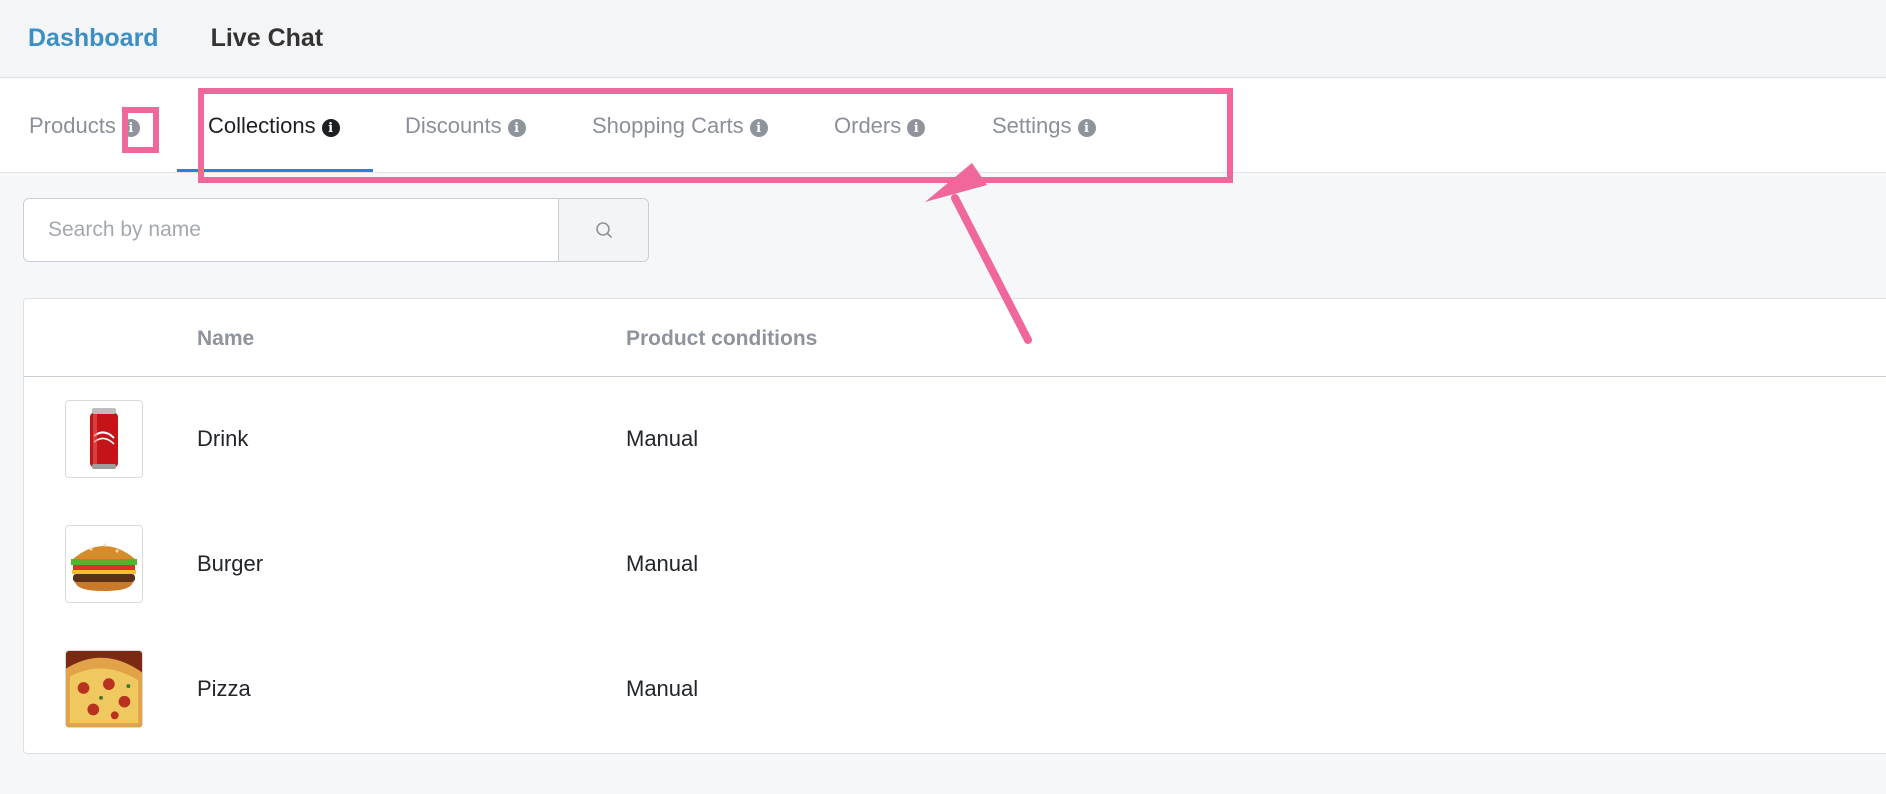 The width and height of the screenshot is (1886, 794). I want to click on search-button, so click(603, 230).